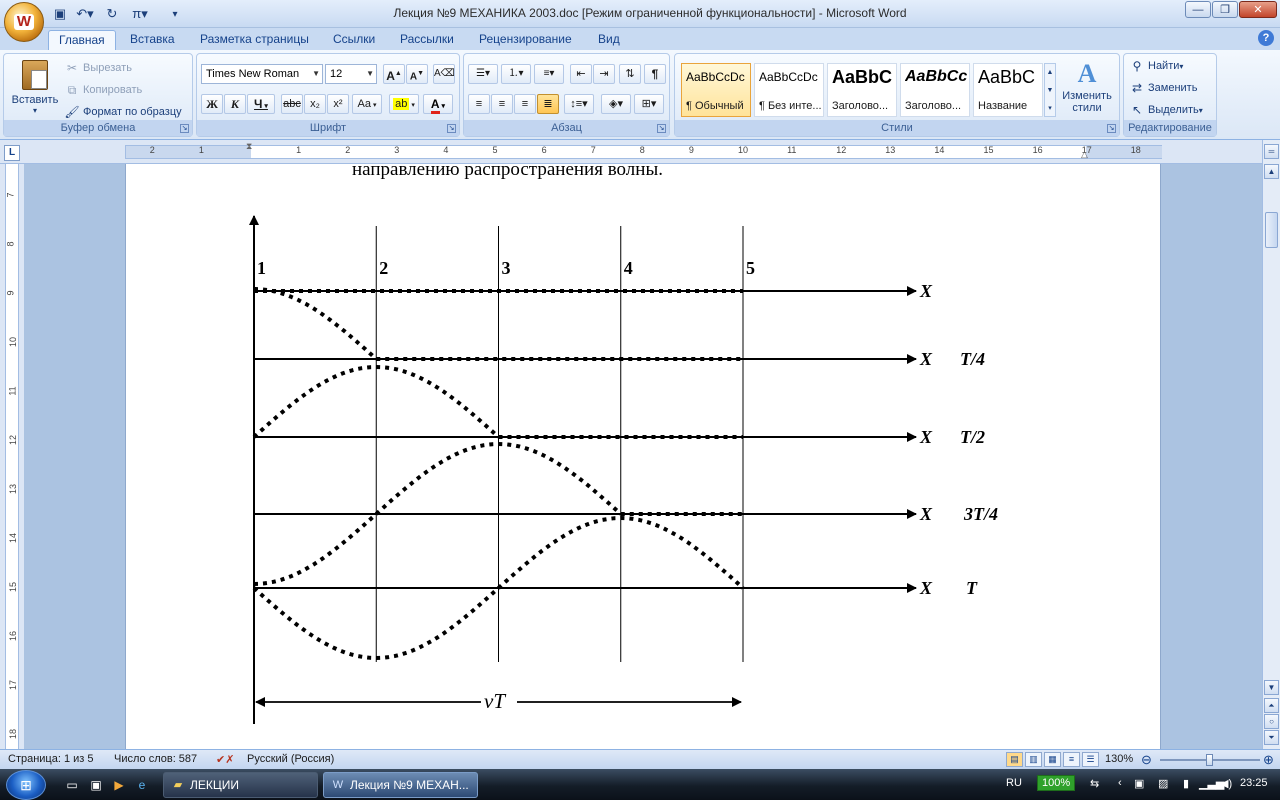 The width and height of the screenshot is (1280, 800). Describe the element at coordinates (1254, 783) in the screenshot. I see `clock: 23:25` at that location.